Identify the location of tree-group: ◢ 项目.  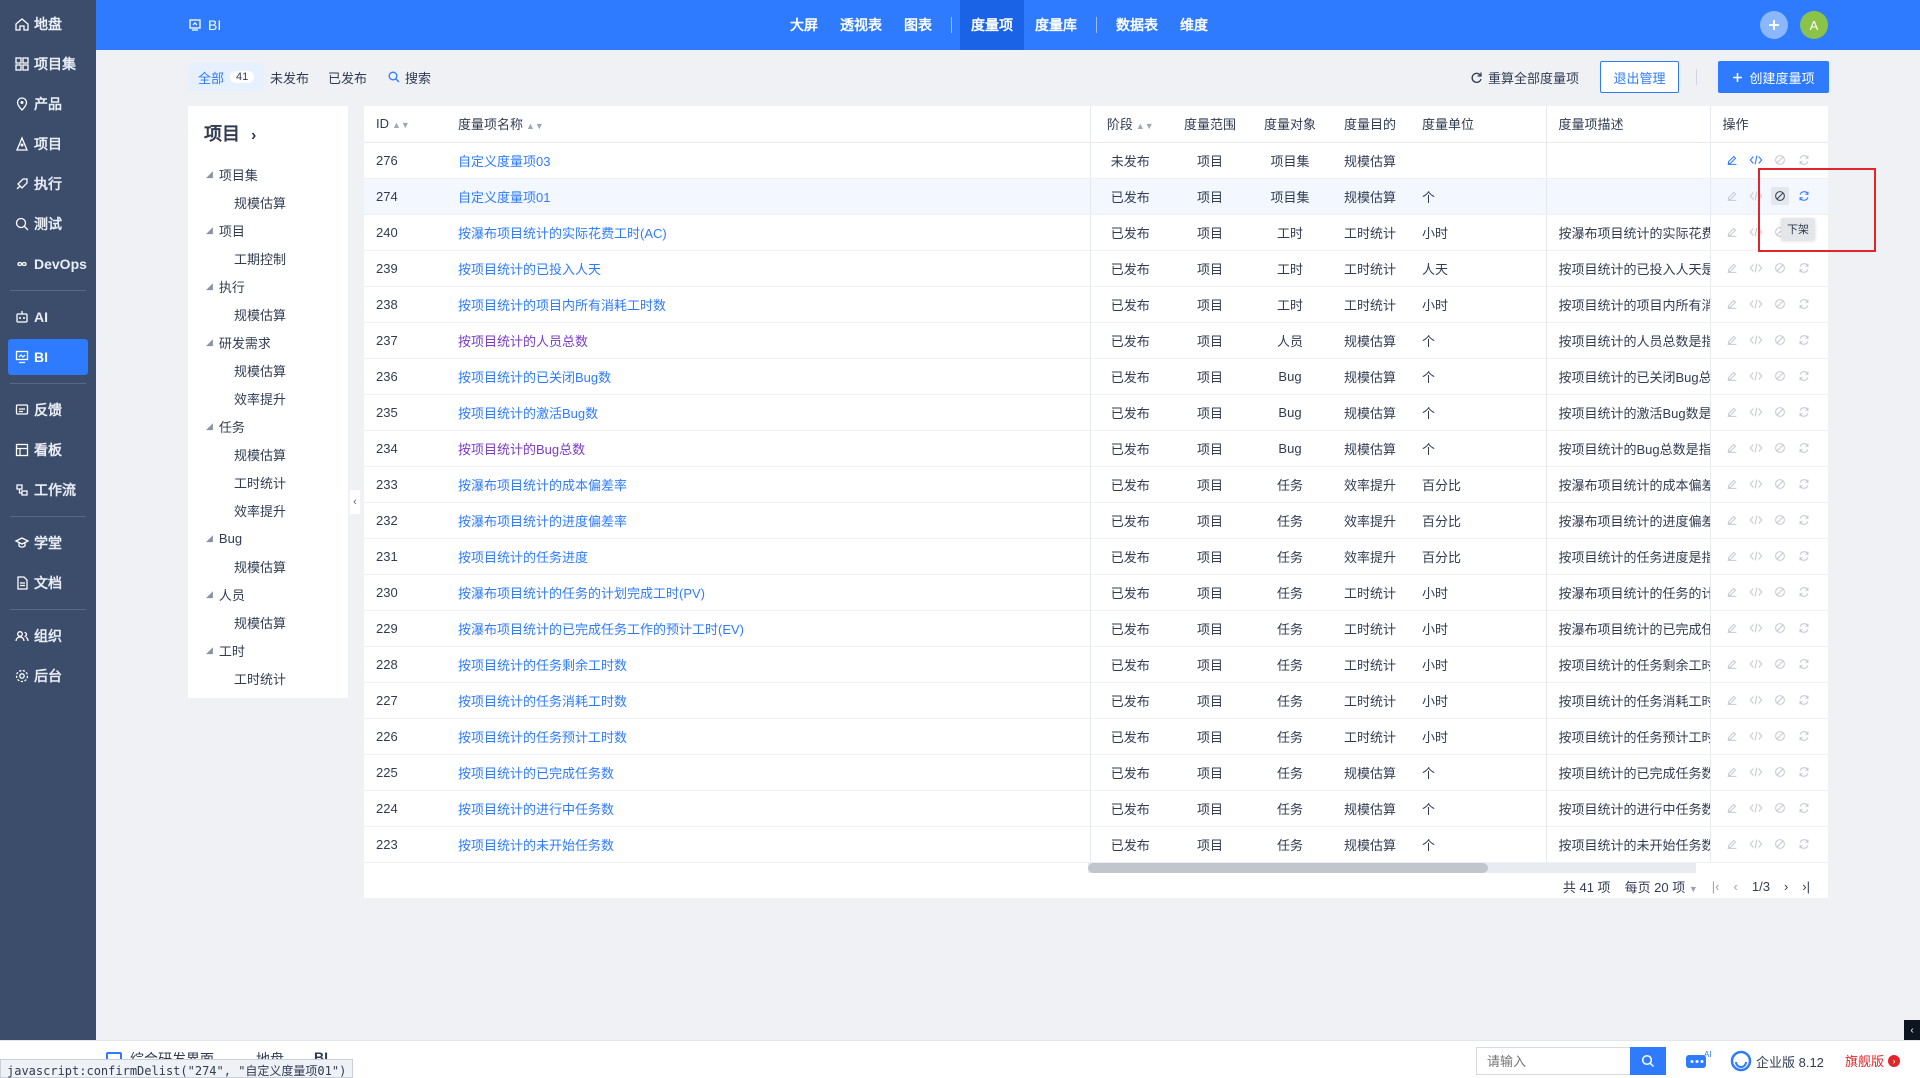
(268, 230).